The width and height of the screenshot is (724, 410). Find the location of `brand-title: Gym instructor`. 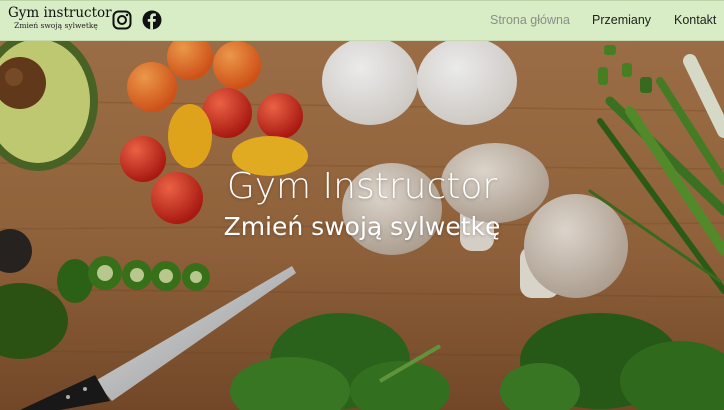

brand-title: Gym instructor is located at coordinates (60, 13).